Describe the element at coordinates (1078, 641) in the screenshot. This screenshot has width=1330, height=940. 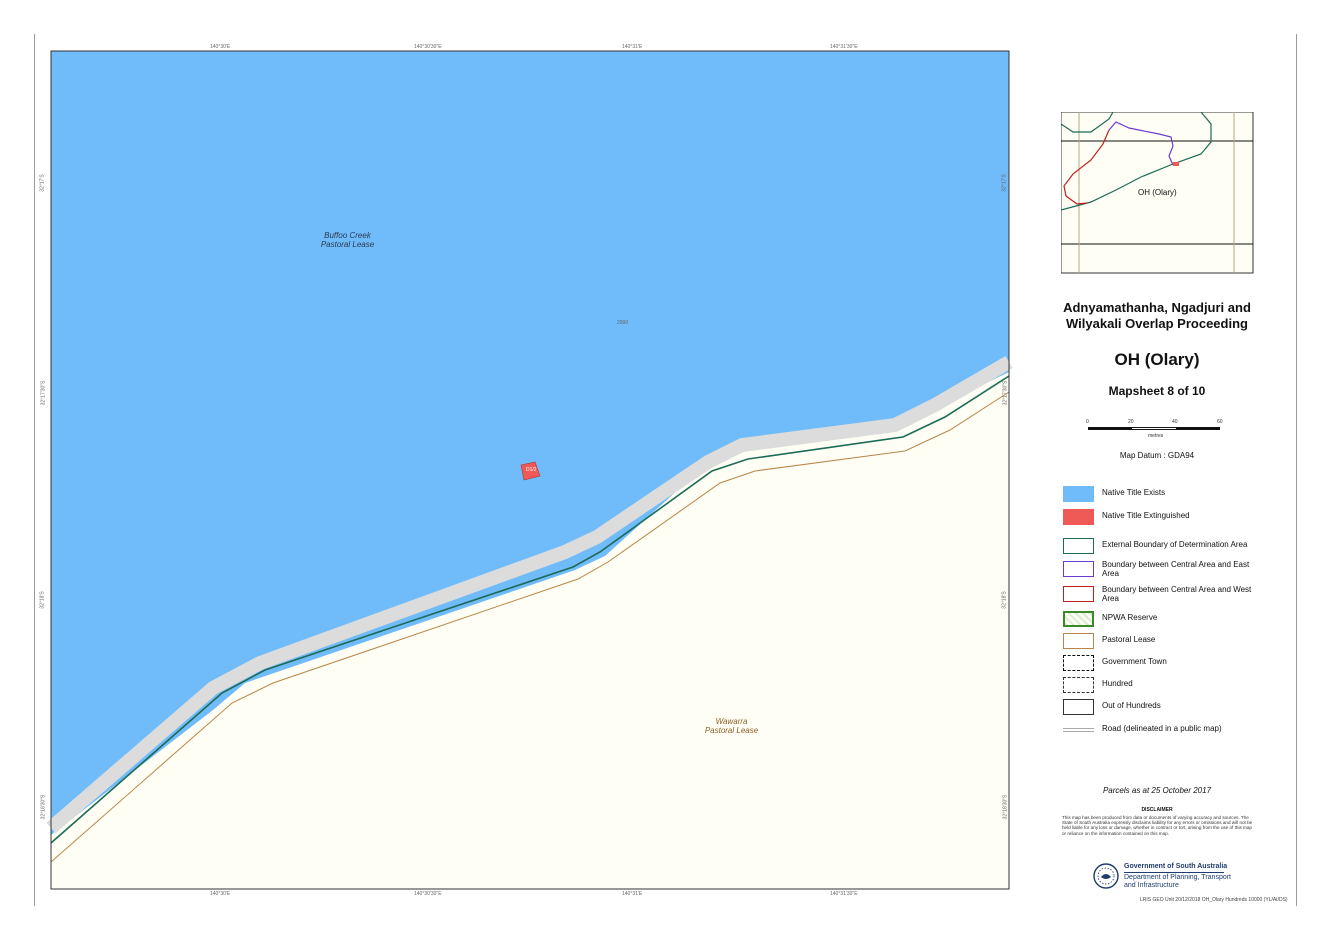
I see `outline-brown-icon` at that location.